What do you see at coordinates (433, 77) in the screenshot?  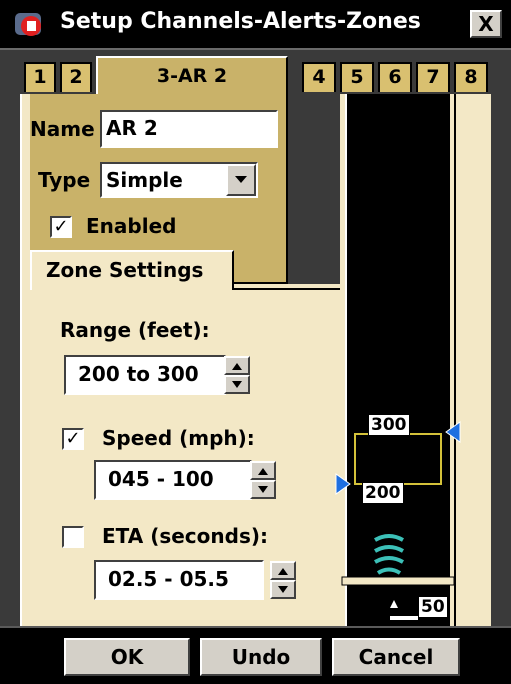 I see `tab-7: 7` at bounding box center [433, 77].